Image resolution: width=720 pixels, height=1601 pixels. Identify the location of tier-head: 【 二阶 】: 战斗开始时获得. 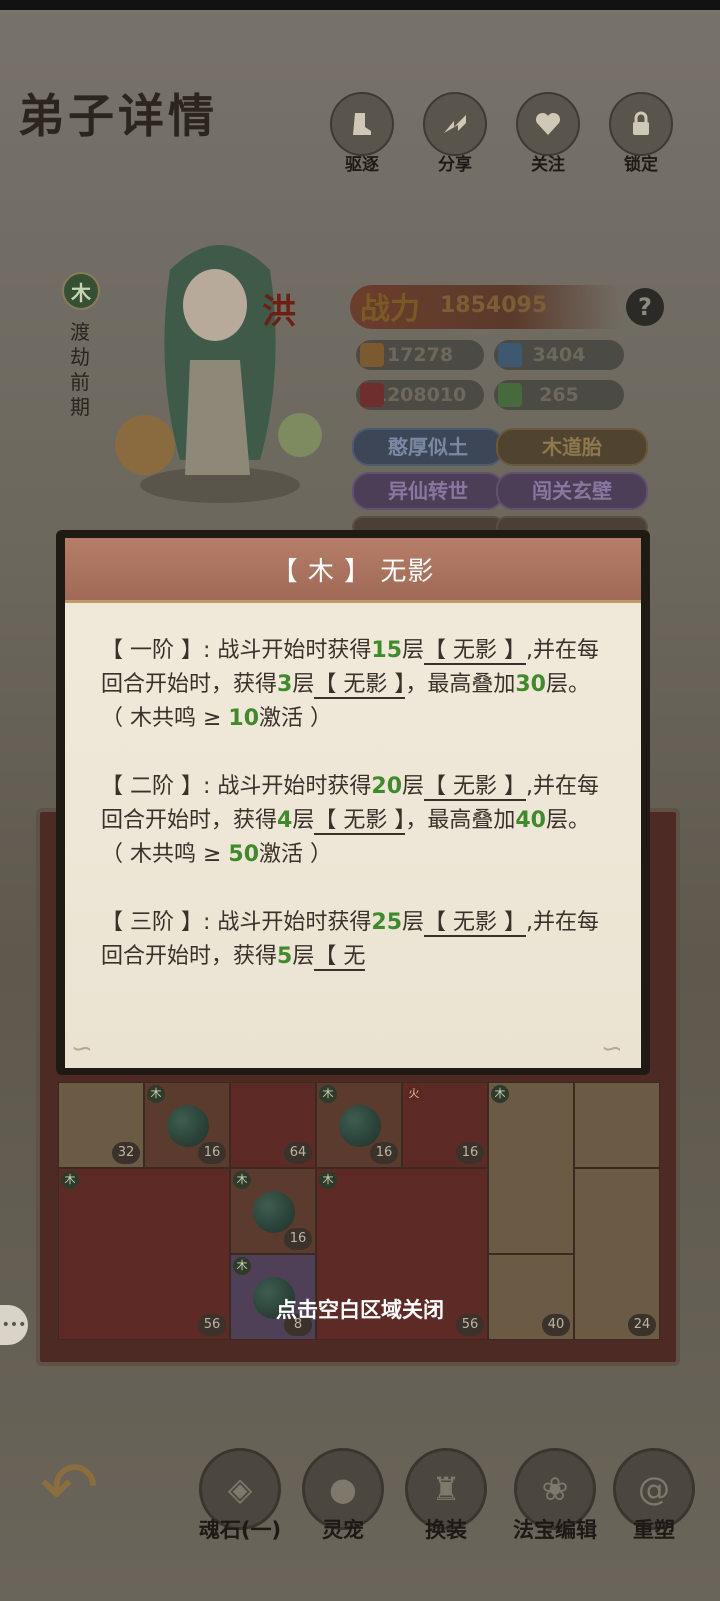
(236, 786).